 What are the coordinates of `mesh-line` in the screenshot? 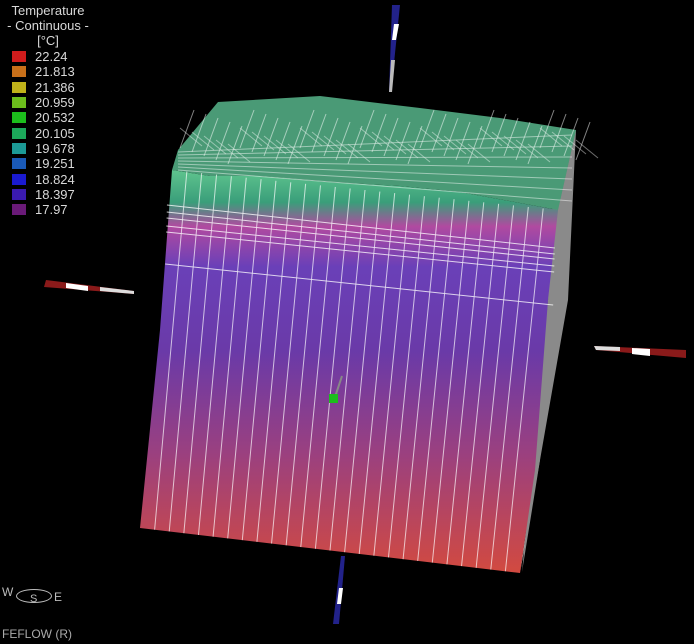 It's located at (583, 141).